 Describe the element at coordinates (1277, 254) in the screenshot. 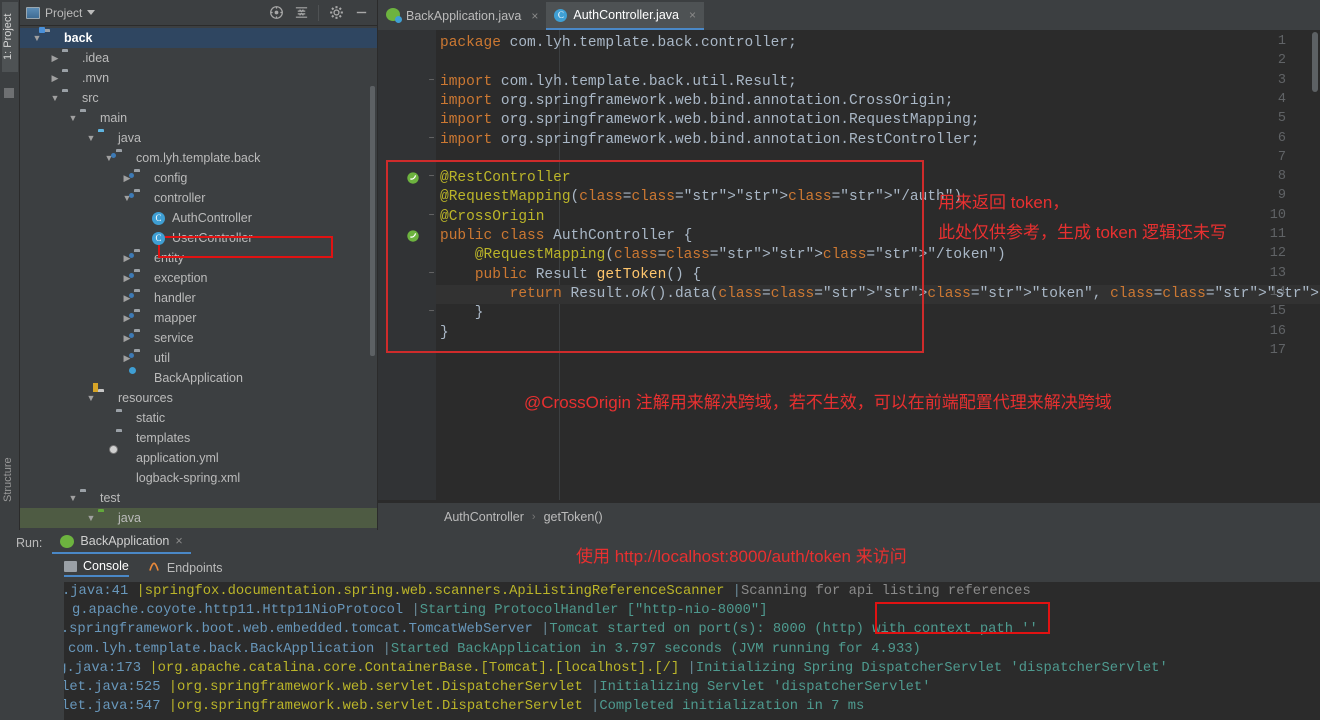

I see `line-number: 12` at that location.